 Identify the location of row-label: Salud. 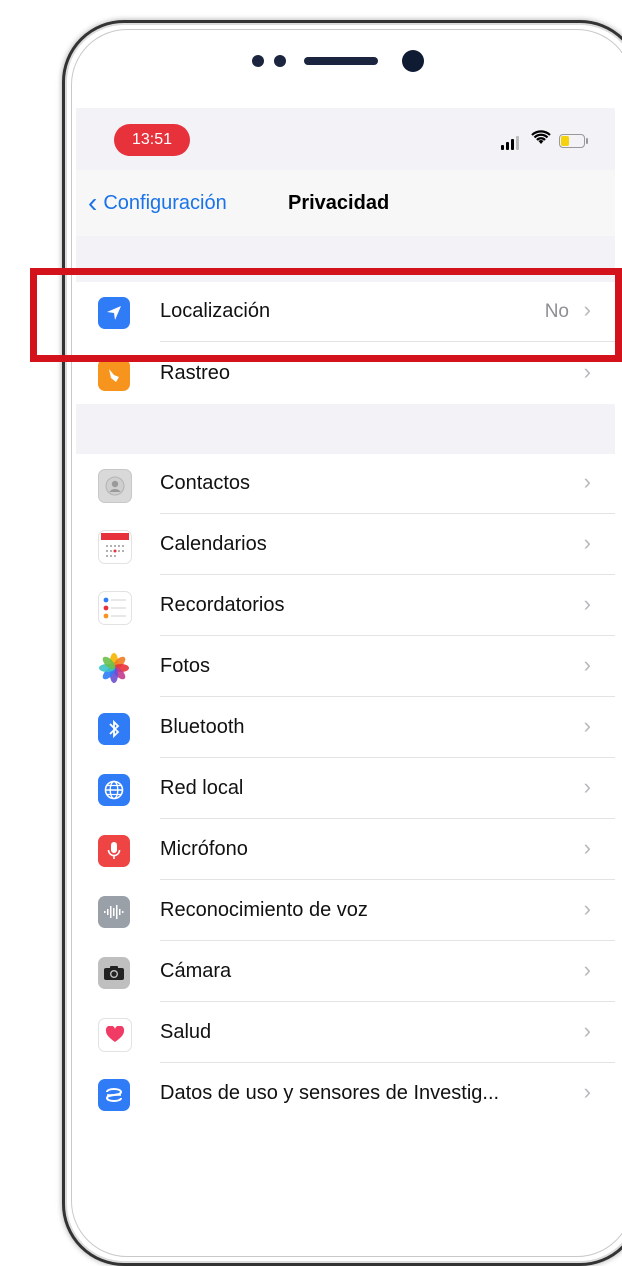
(186, 1032).